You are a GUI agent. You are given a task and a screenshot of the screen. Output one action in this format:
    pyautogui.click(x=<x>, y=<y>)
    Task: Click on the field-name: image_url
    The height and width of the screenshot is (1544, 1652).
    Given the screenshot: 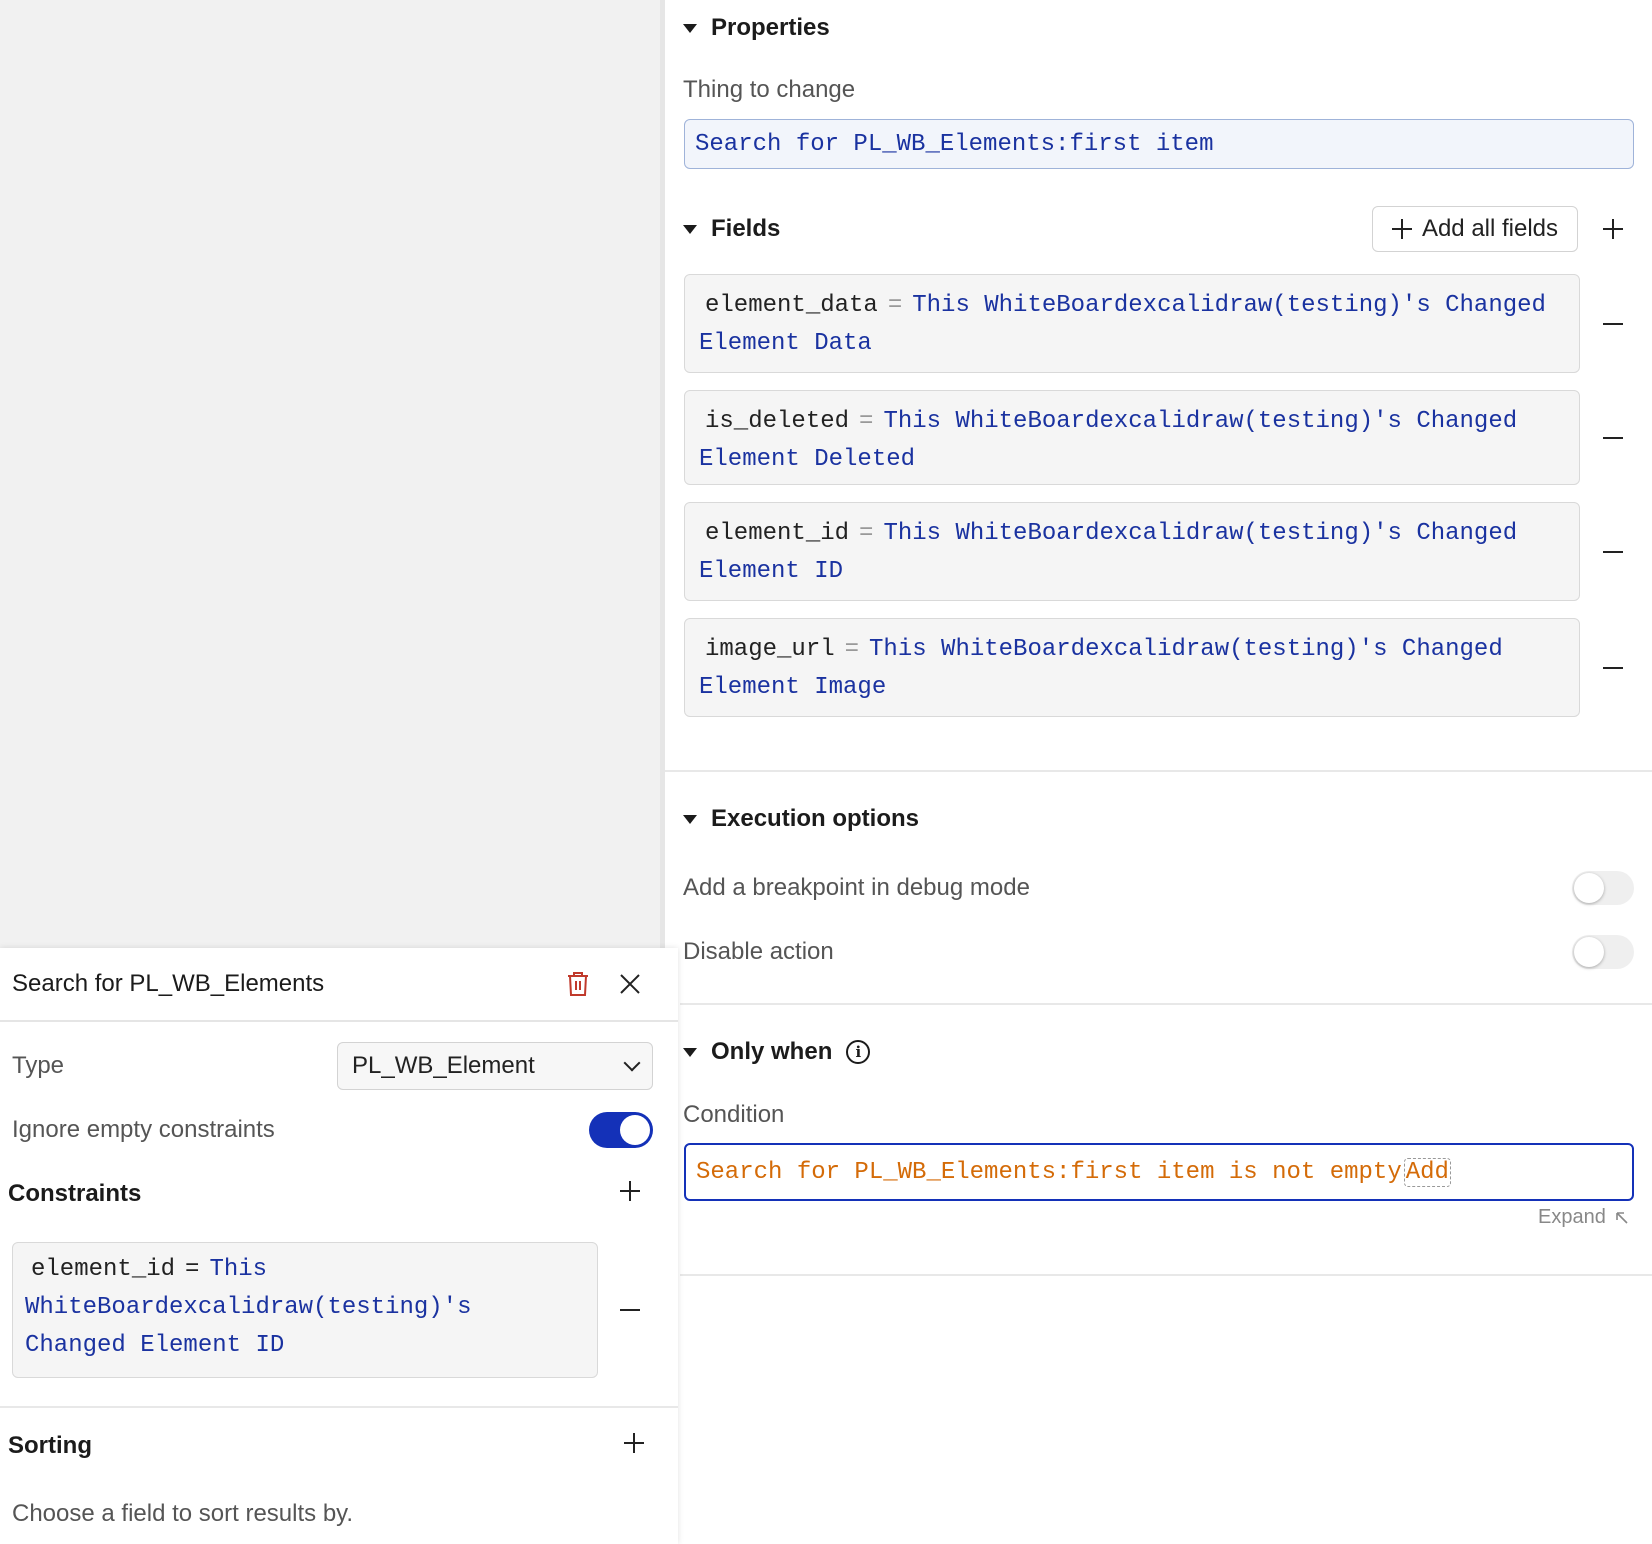 What is the action you would take?
    pyautogui.click(x=770, y=649)
    